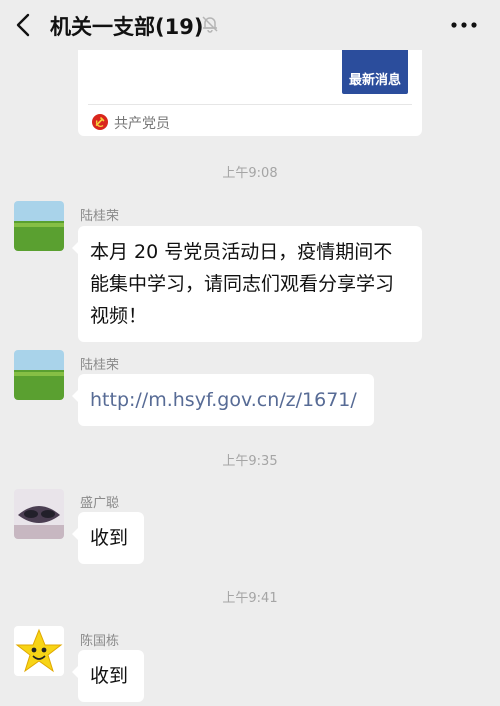 This screenshot has width=500, height=706. Describe the element at coordinates (100, 122) in the screenshot. I see `party-emblem-icon` at that location.